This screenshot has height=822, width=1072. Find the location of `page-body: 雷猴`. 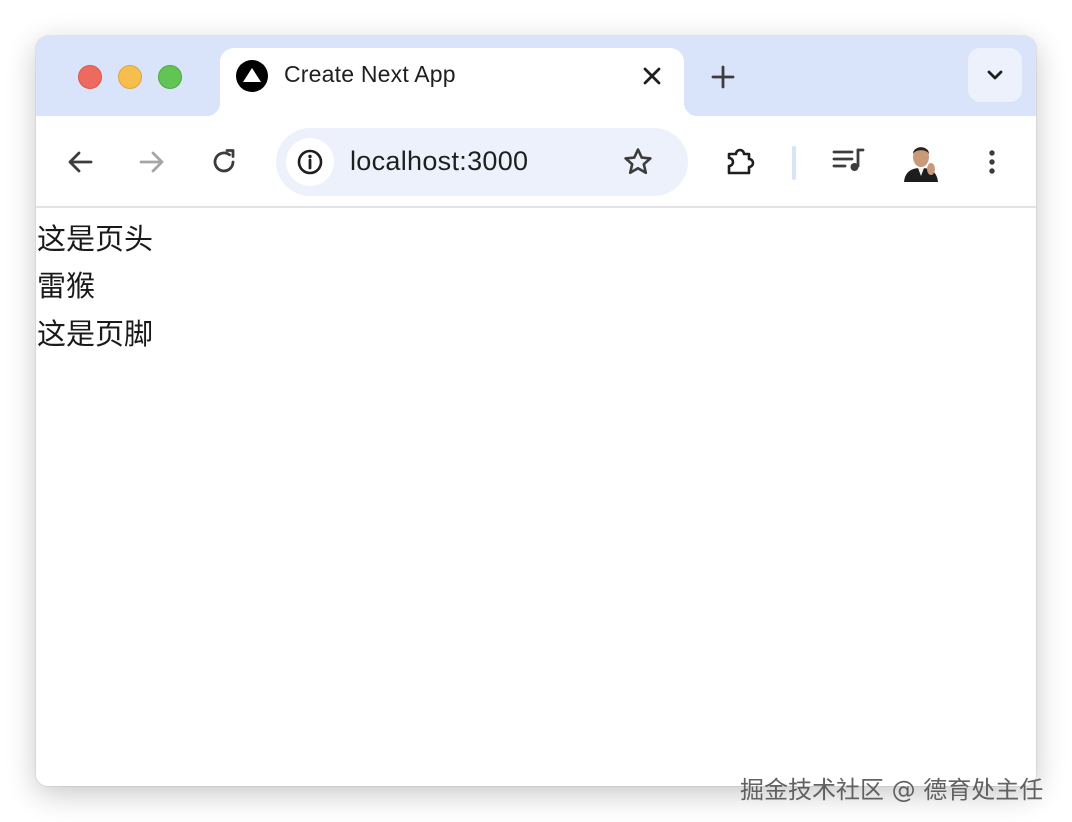

page-body: 雷猴 is located at coordinates (66, 286).